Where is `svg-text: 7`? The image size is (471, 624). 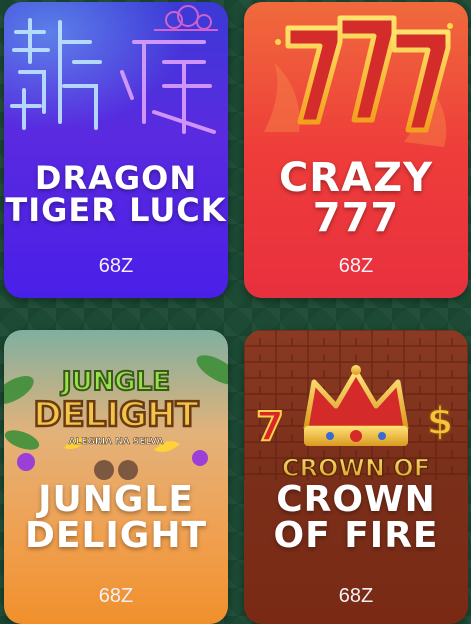
svg-text: 7 is located at coordinates (270, 427).